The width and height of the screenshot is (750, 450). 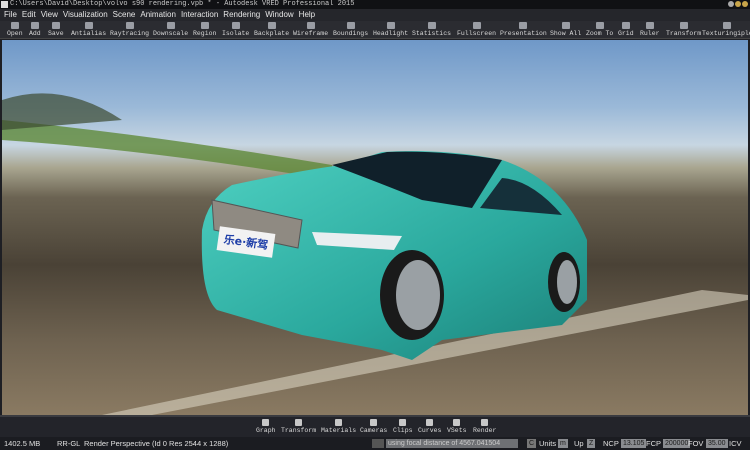 What do you see at coordinates (56, 33) in the screenshot?
I see `toolbar-label: Save` at bounding box center [56, 33].